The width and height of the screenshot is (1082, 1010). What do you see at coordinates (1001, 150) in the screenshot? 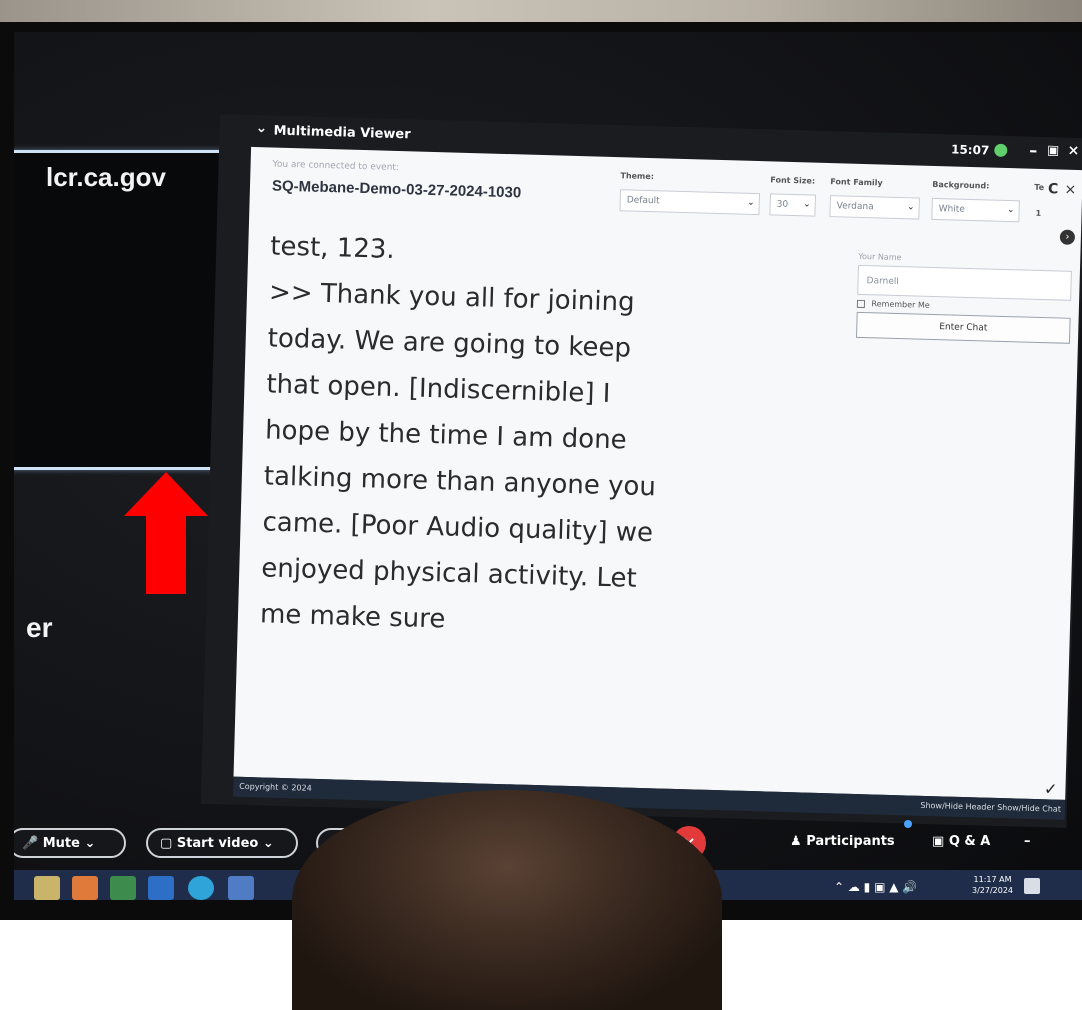
I see `status-dot-icon` at bounding box center [1001, 150].